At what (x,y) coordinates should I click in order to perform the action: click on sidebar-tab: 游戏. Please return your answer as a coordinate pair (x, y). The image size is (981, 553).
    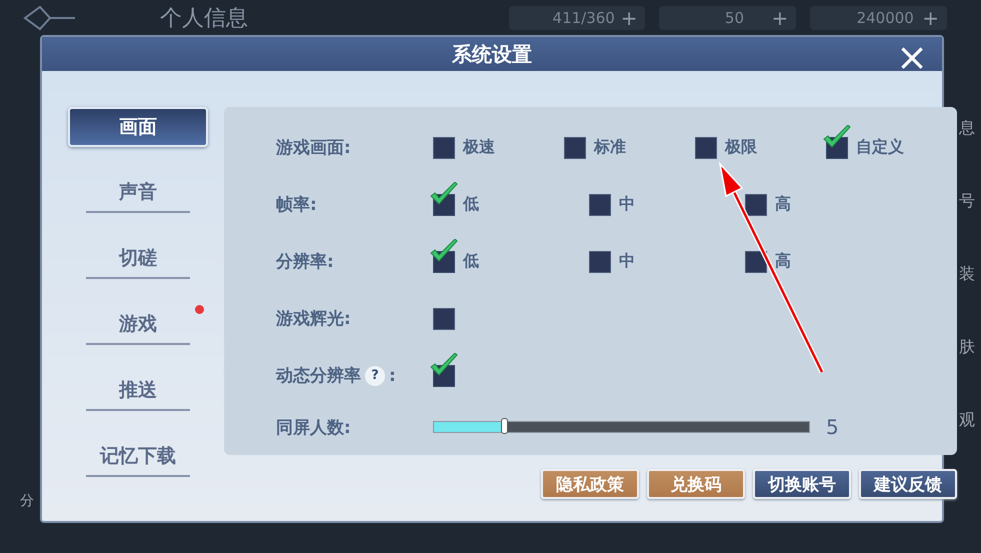
    Looking at the image, I should click on (138, 325).